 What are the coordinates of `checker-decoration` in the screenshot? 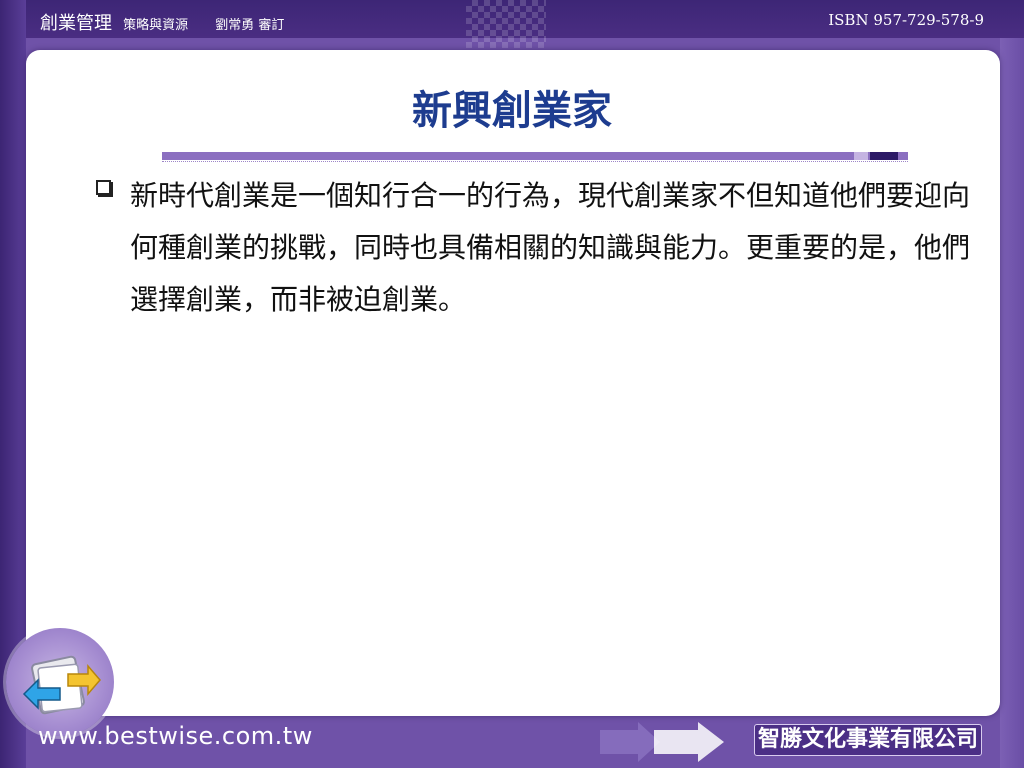 It's located at (506, 24).